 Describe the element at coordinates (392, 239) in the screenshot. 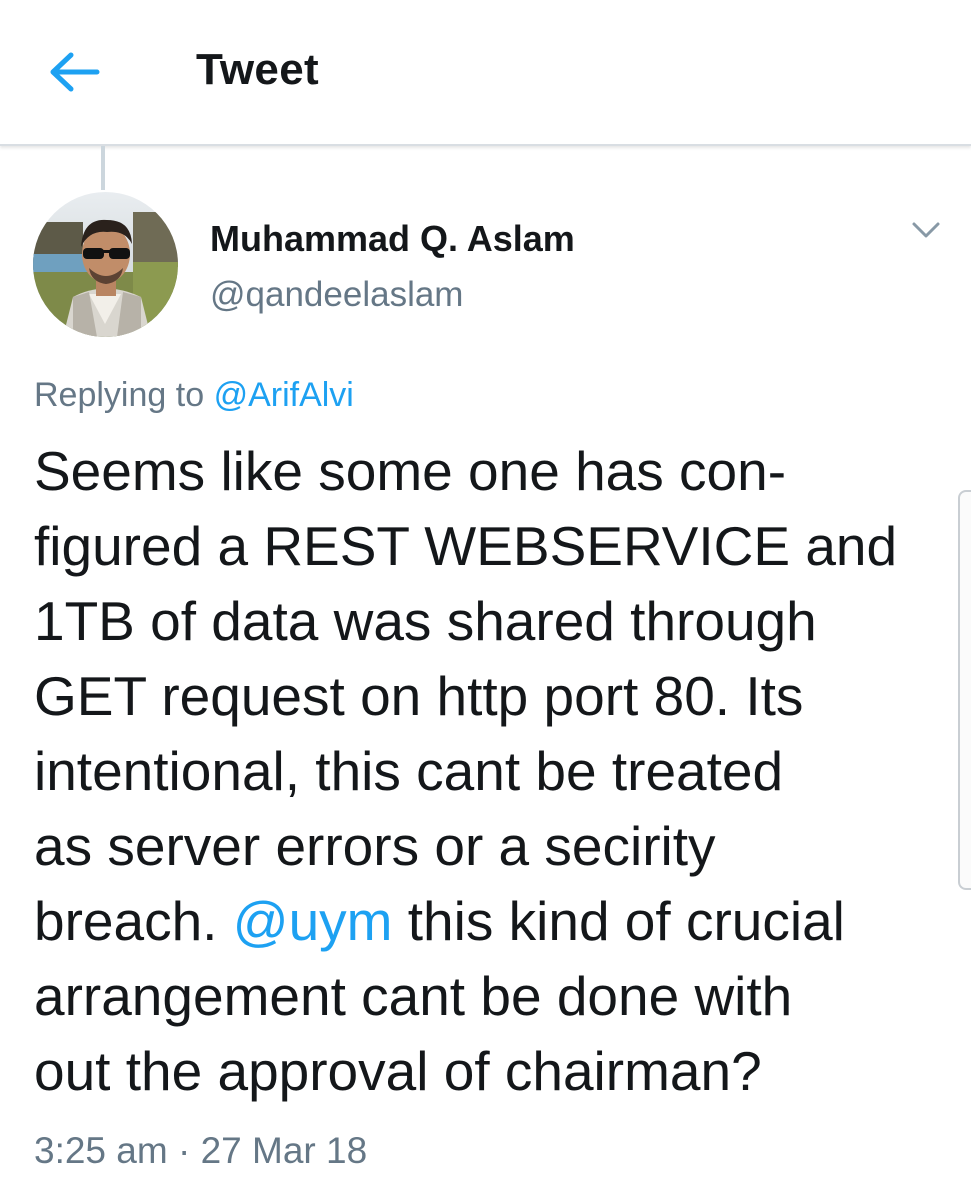

I see `author-display-name: Muhammad Q. Aslam` at that location.